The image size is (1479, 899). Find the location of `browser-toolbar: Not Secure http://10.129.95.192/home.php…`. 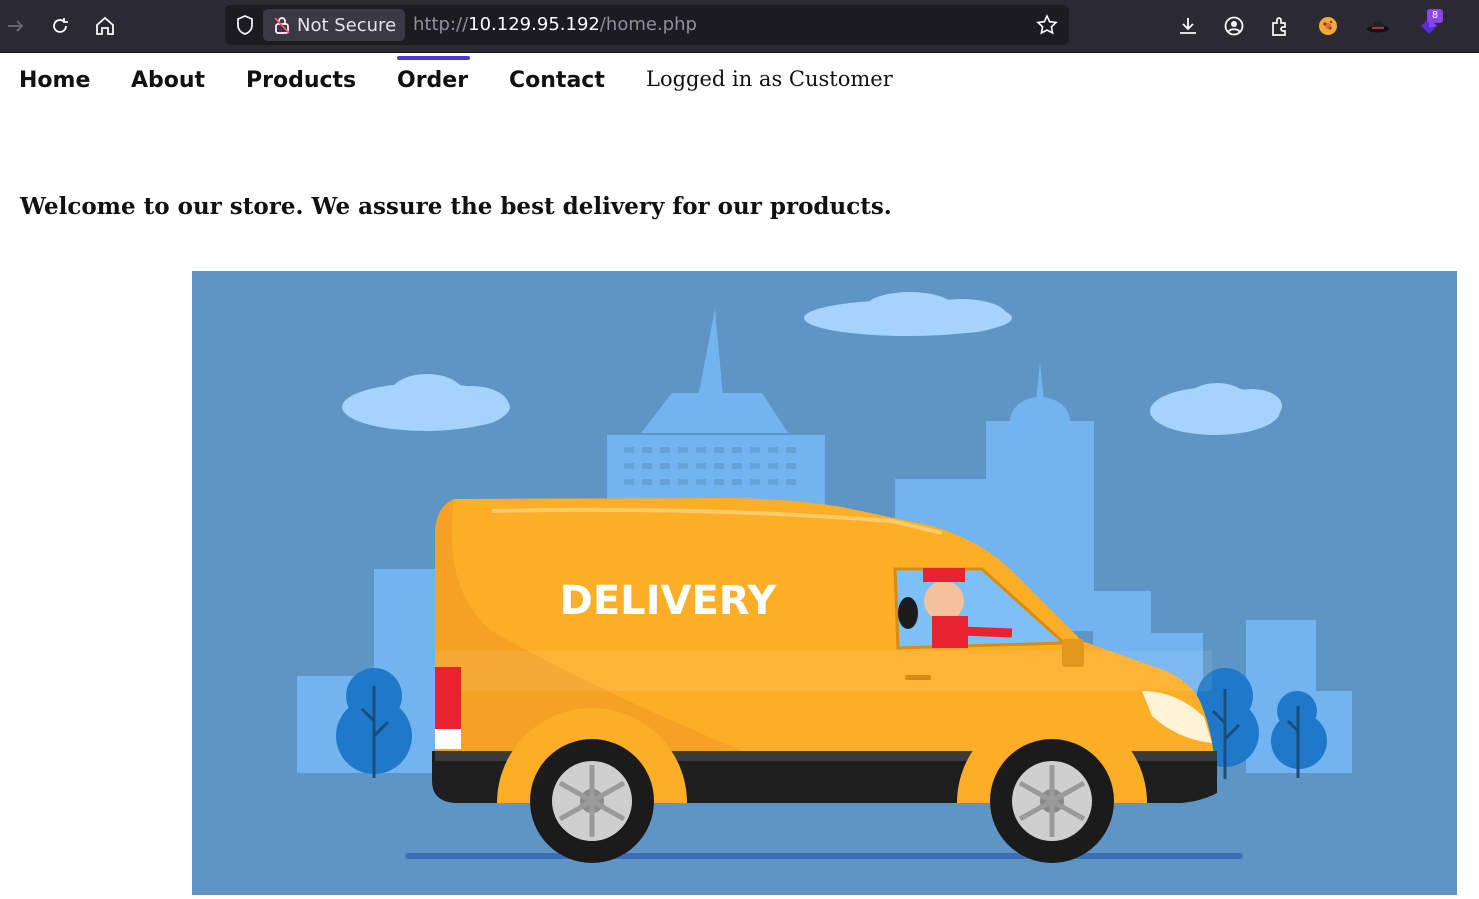

browser-toolbar: Not Secure http://10.129.95.192/home.php… is located at coordinates (739, 26).